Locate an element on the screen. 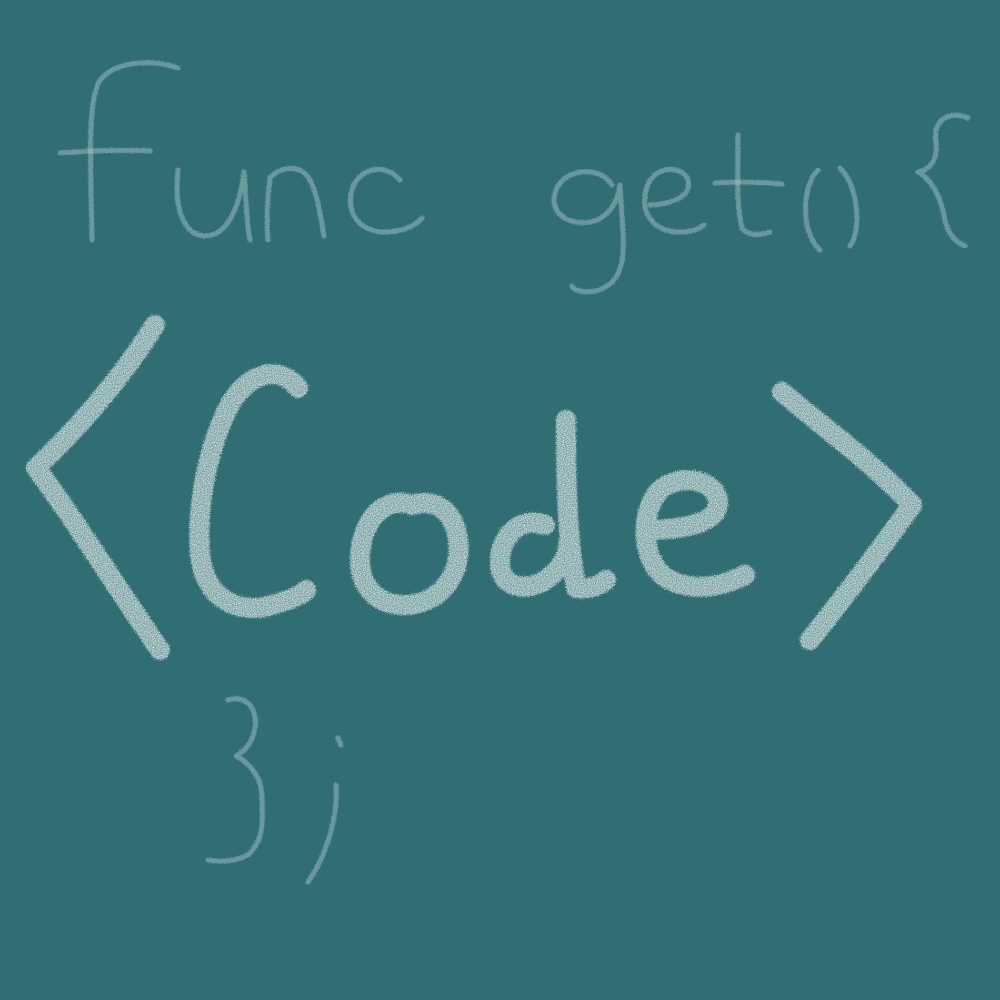 The image size is (1000, 1000). glyph-greater-than is located at coordinates (847, 516).